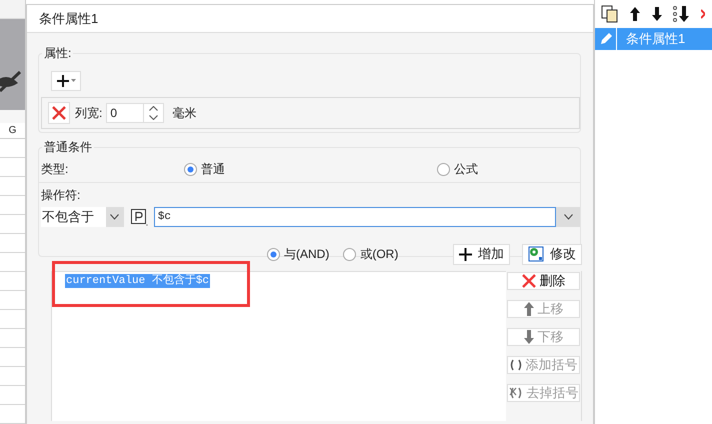  I want to click on number-spinner: 0, so click(135, 113).